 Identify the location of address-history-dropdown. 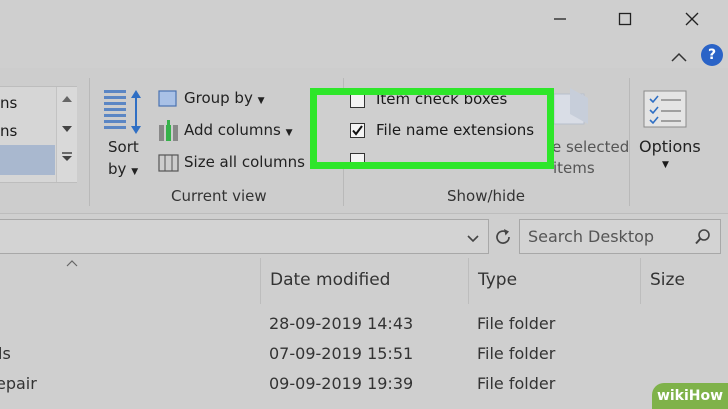
(473, 239).